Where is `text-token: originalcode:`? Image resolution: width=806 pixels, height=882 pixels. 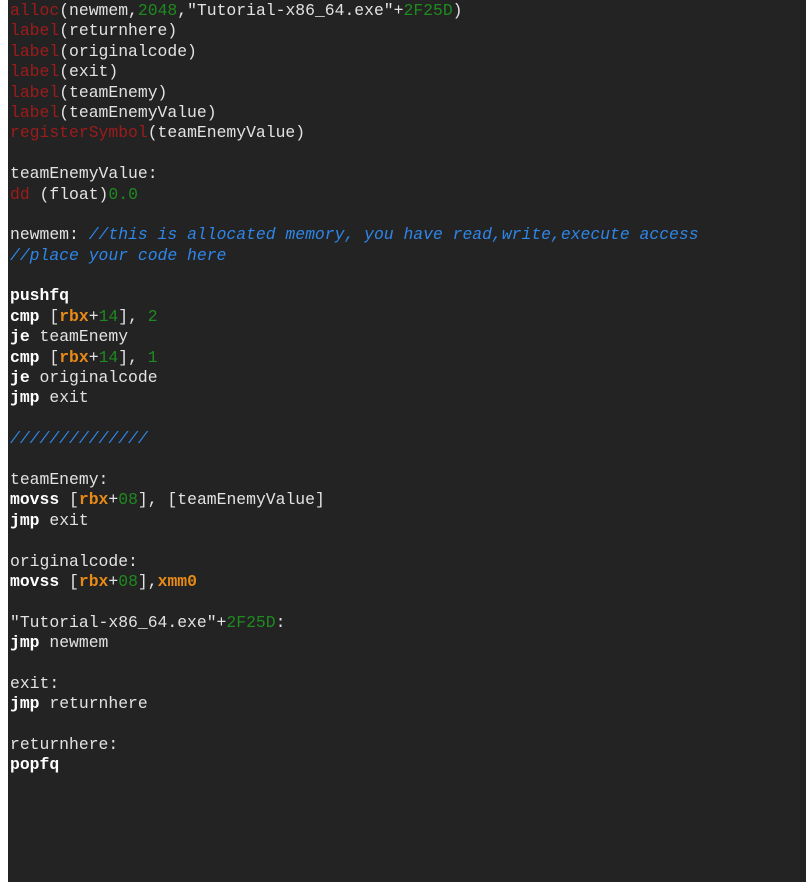 text-token: originalcode: is located at coordinates (74, 561).